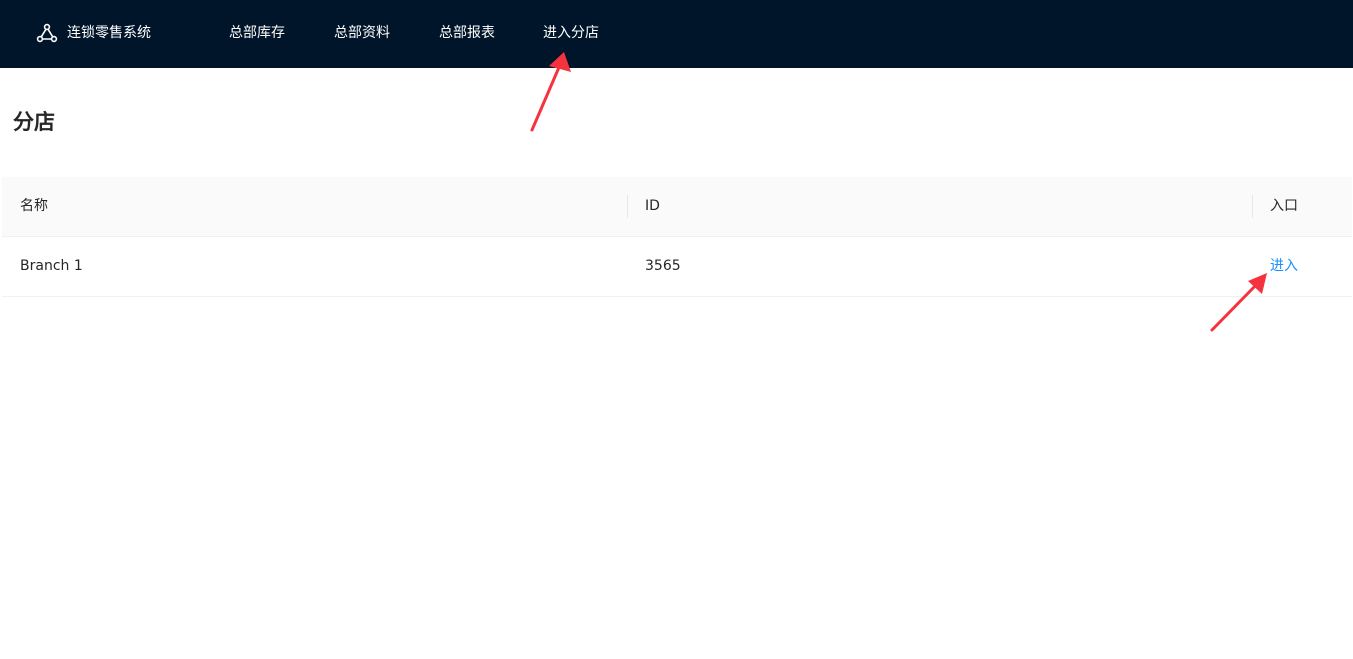  What do you see at coordinates (257, 33) in the screenshot?
I see `nav-item-hq-inventory: 总部库存` at bounding box center [257, 33].